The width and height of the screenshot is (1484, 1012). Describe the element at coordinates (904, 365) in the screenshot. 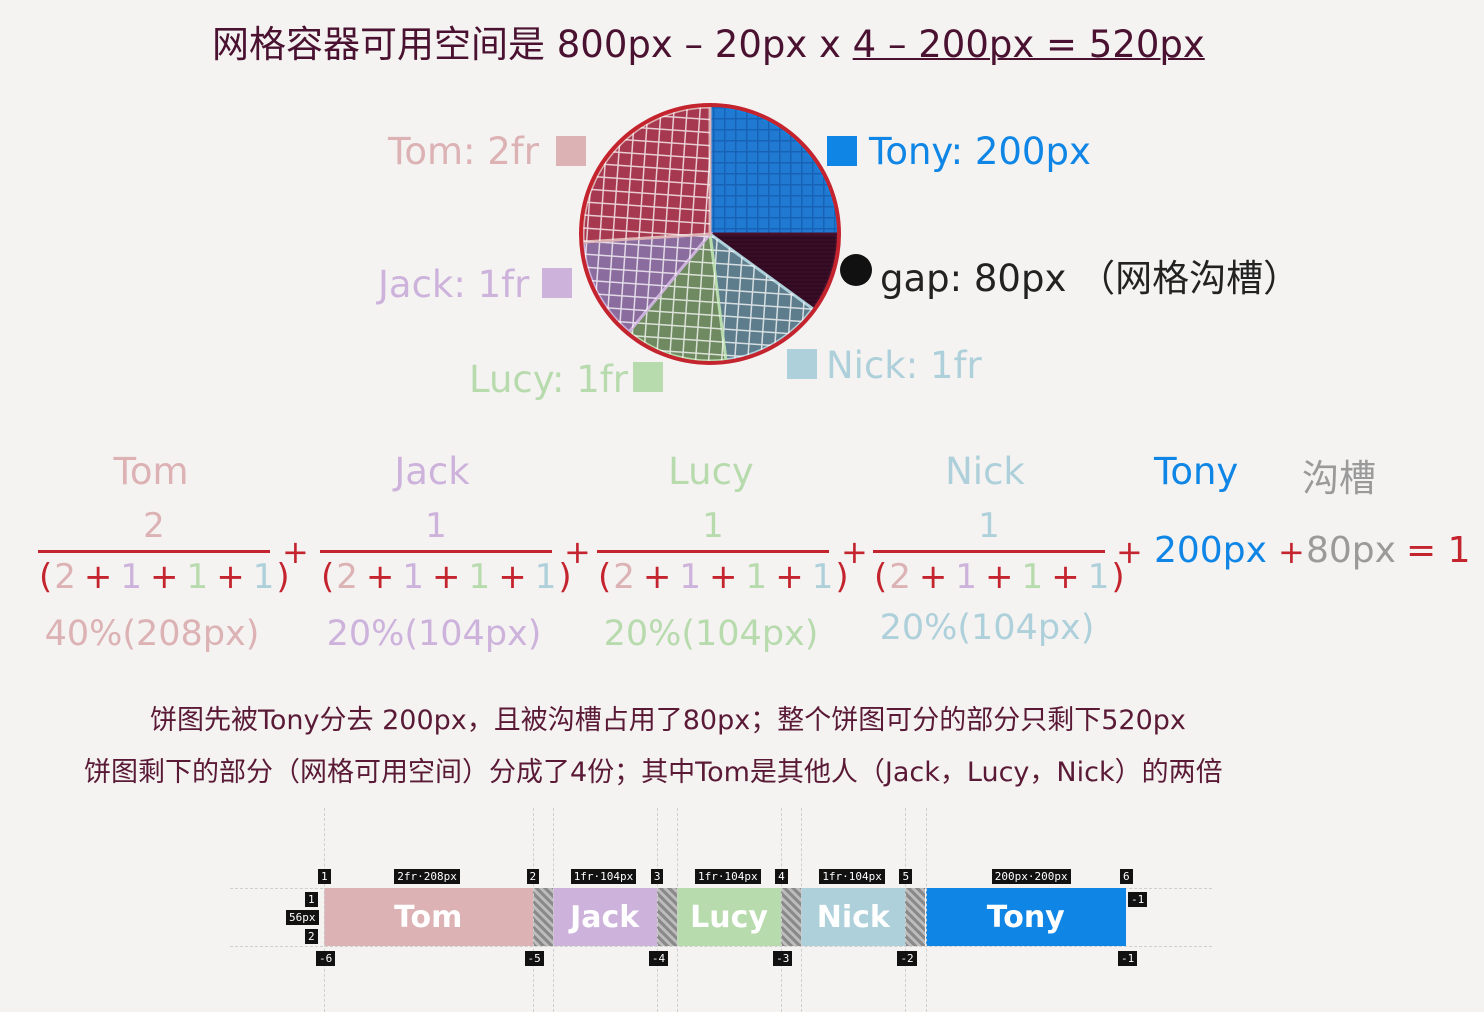

I see `legend-nick: Nick: 1fr` at that location.